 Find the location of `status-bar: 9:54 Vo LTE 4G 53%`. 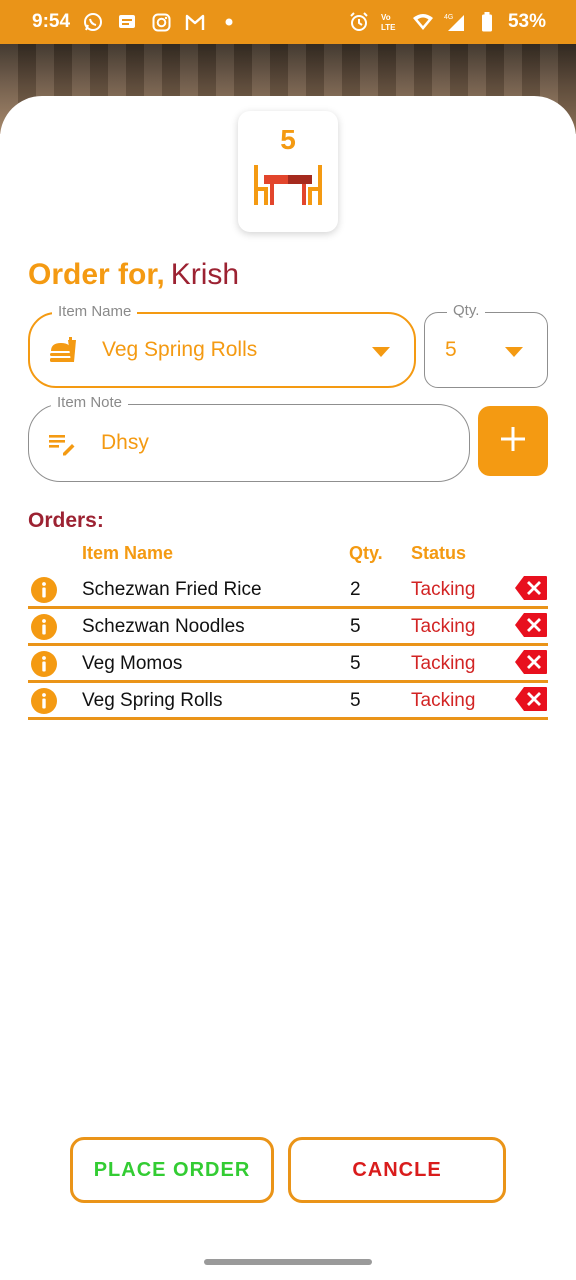

status-bar: 9:54 Vo LTE 4G 53% is located at coordinates (288, 22).